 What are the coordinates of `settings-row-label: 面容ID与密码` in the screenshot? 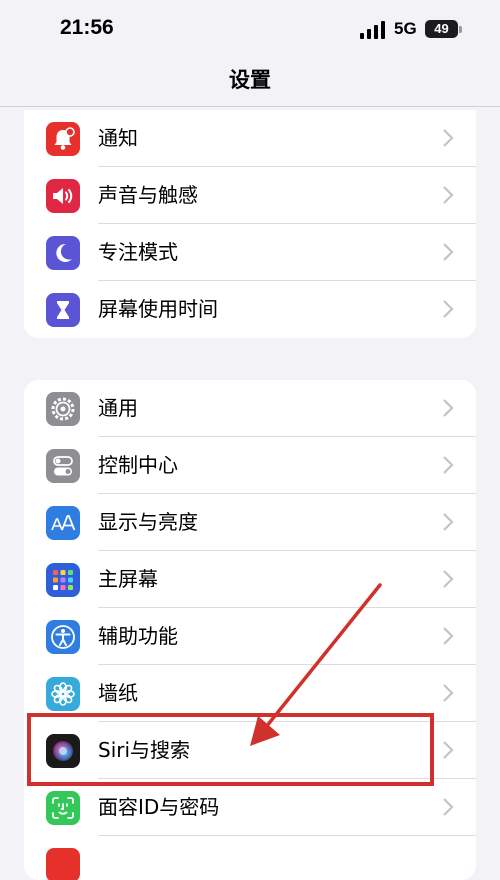 It's located at (159, 807).